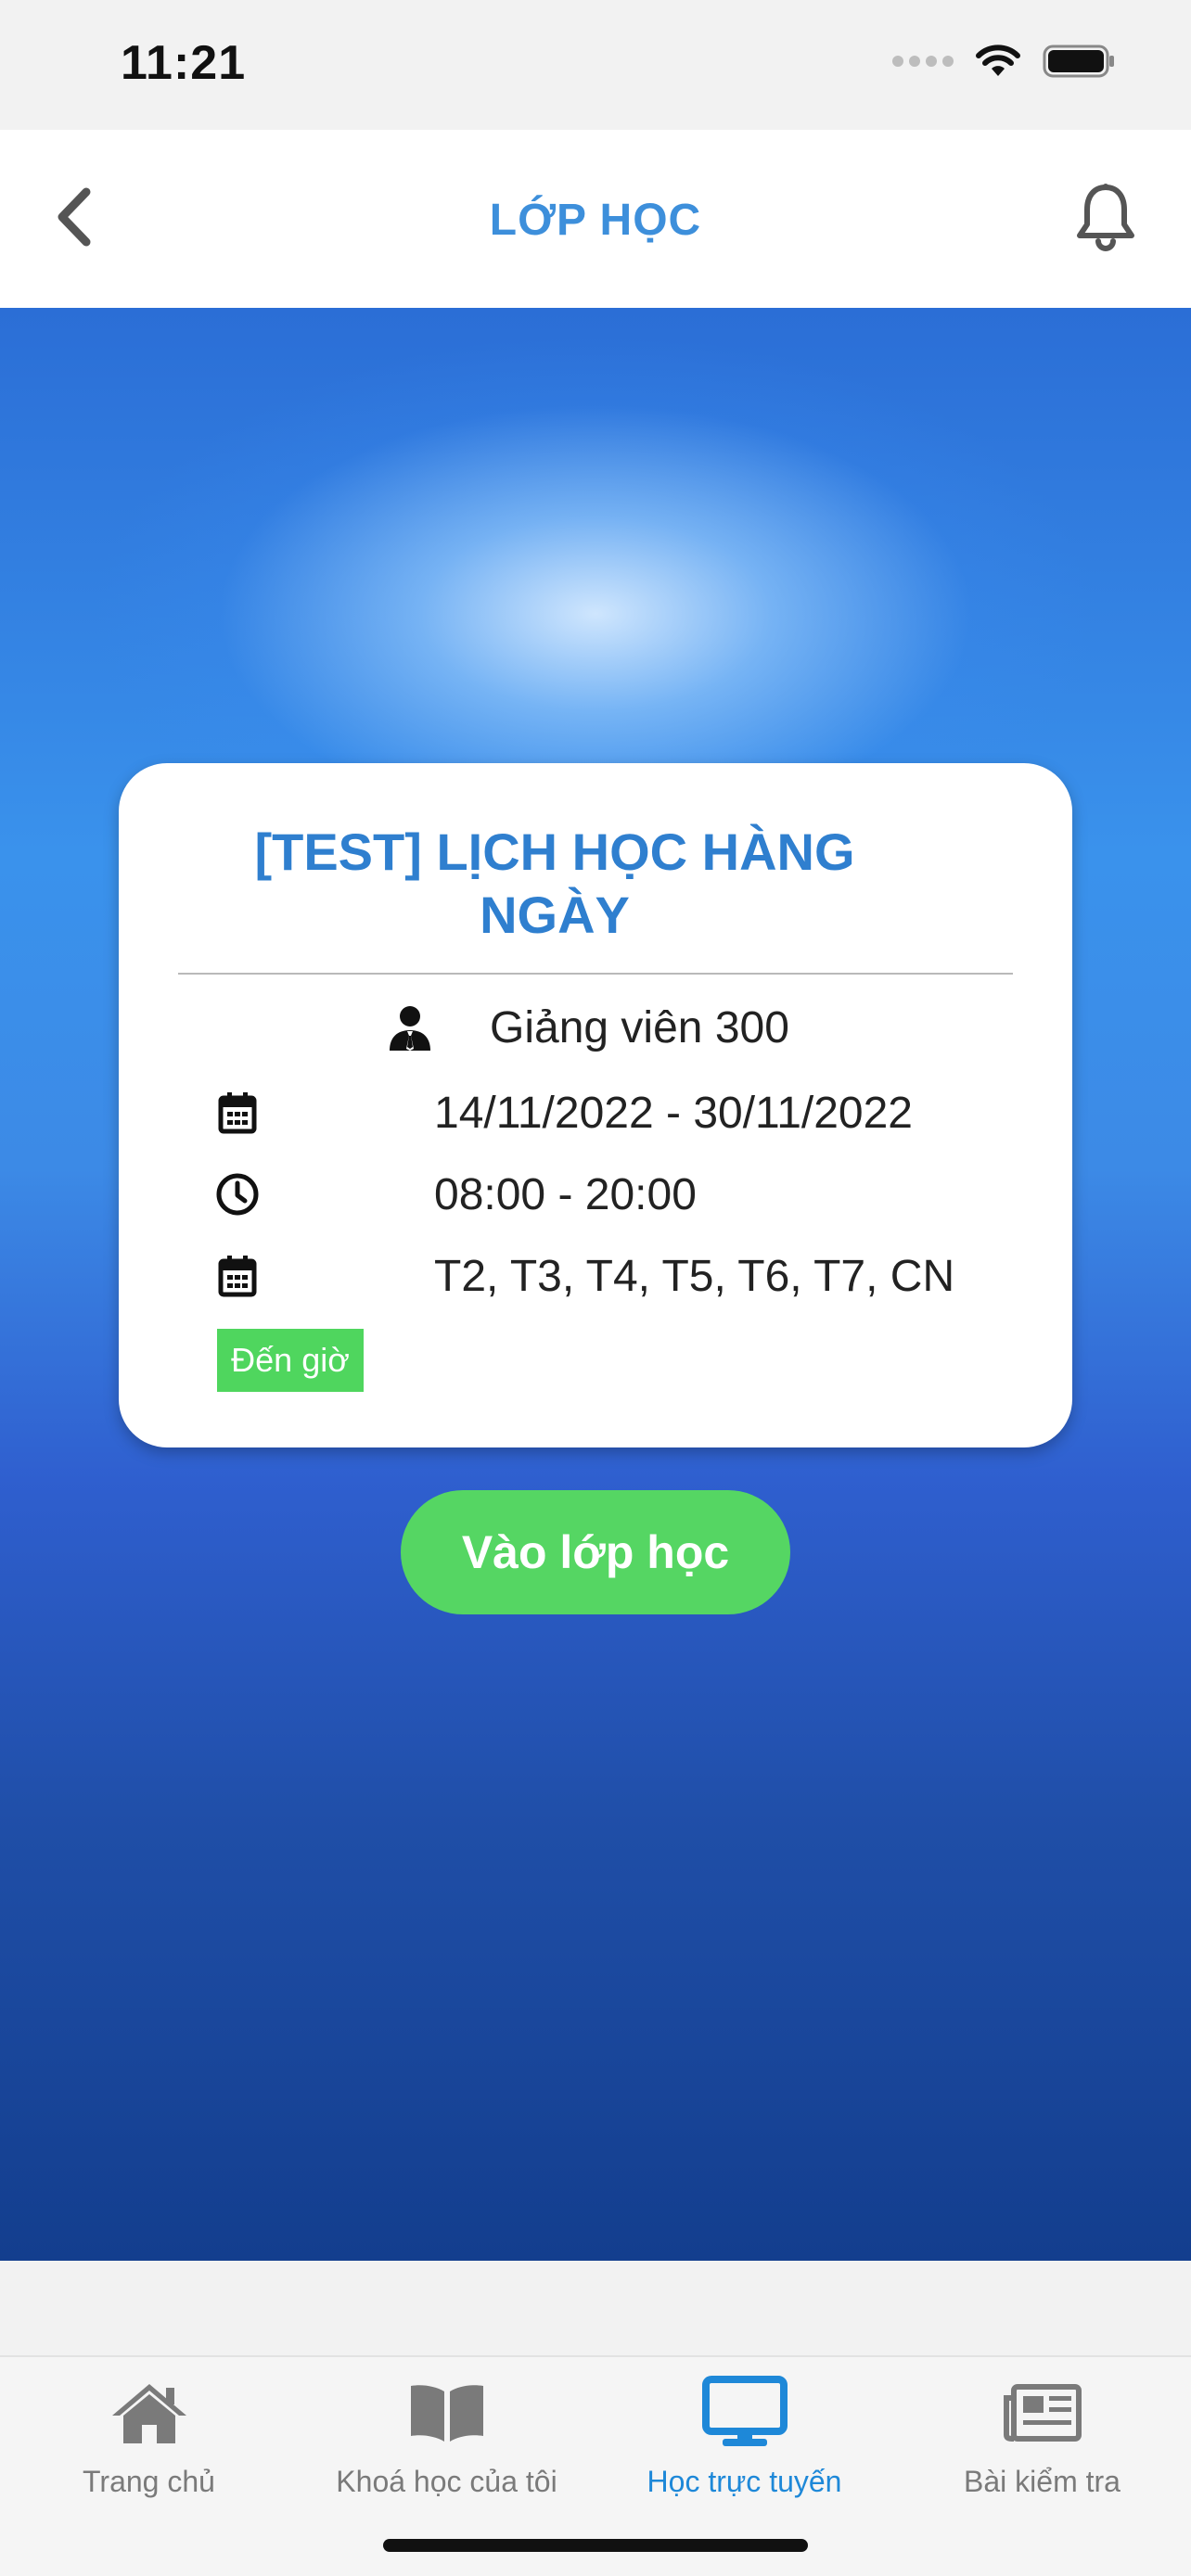 This screenshot has width=1191, height=2576. What do you see at coordinates (1042, 2413) in the screenshot?
I see `newspaper-icon` at bounding box center [1042, 2413].